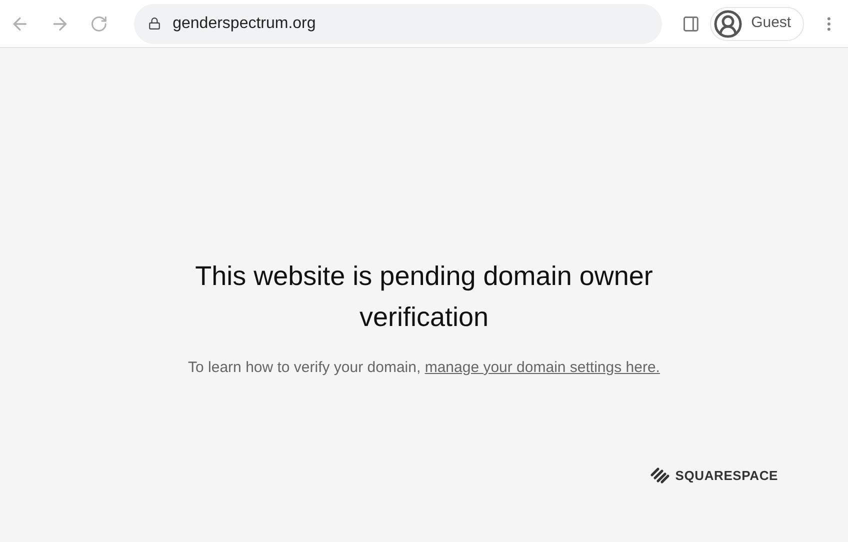  What do you see at coordinates (542, 367) in the screenshot?
I see `settings-link: manage your domain settings here.` at bounding box center [542, 367].